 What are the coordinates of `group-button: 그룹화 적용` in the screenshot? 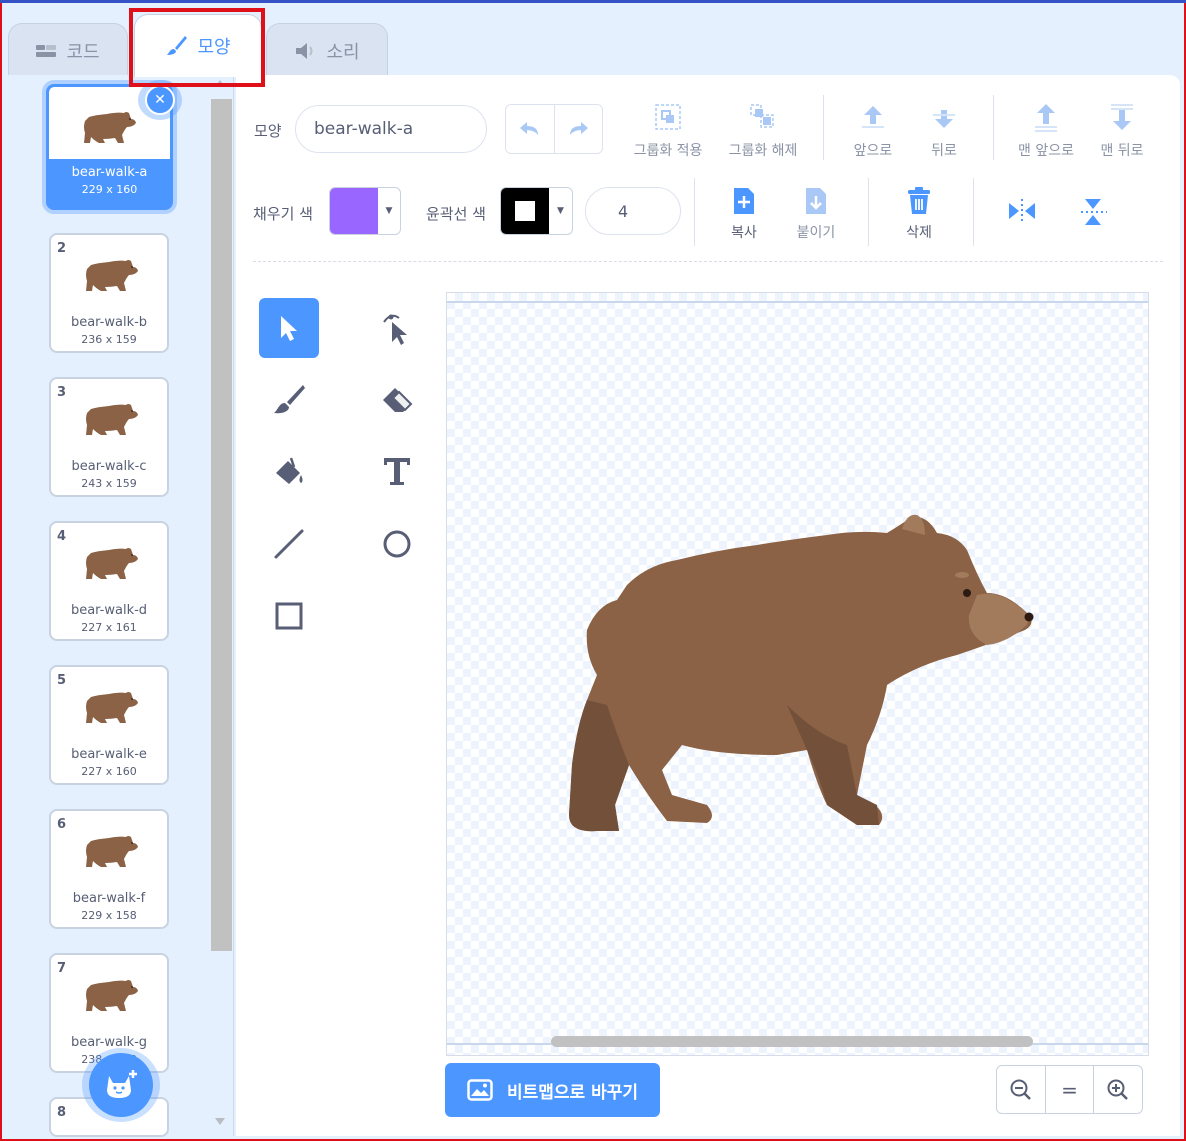 It's located at (668, 131).